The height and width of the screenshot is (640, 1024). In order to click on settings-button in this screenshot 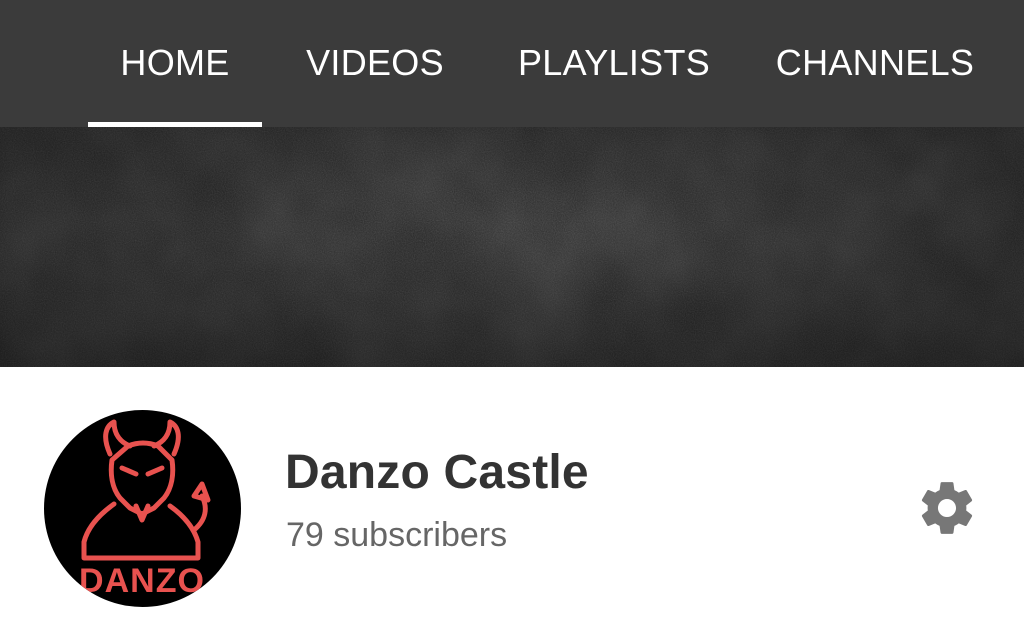, I will do `click(947, 508)`.